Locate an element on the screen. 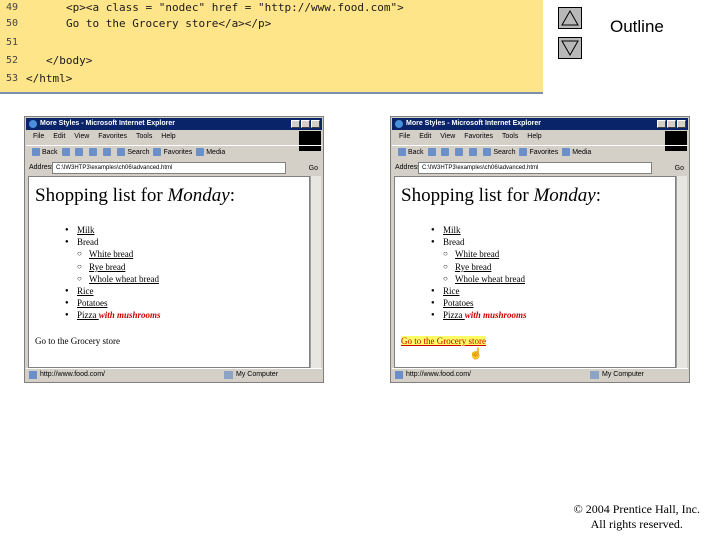 The width and height of the screenshot is (720, 540). next-slide-button is located at coordinates (570, 48).